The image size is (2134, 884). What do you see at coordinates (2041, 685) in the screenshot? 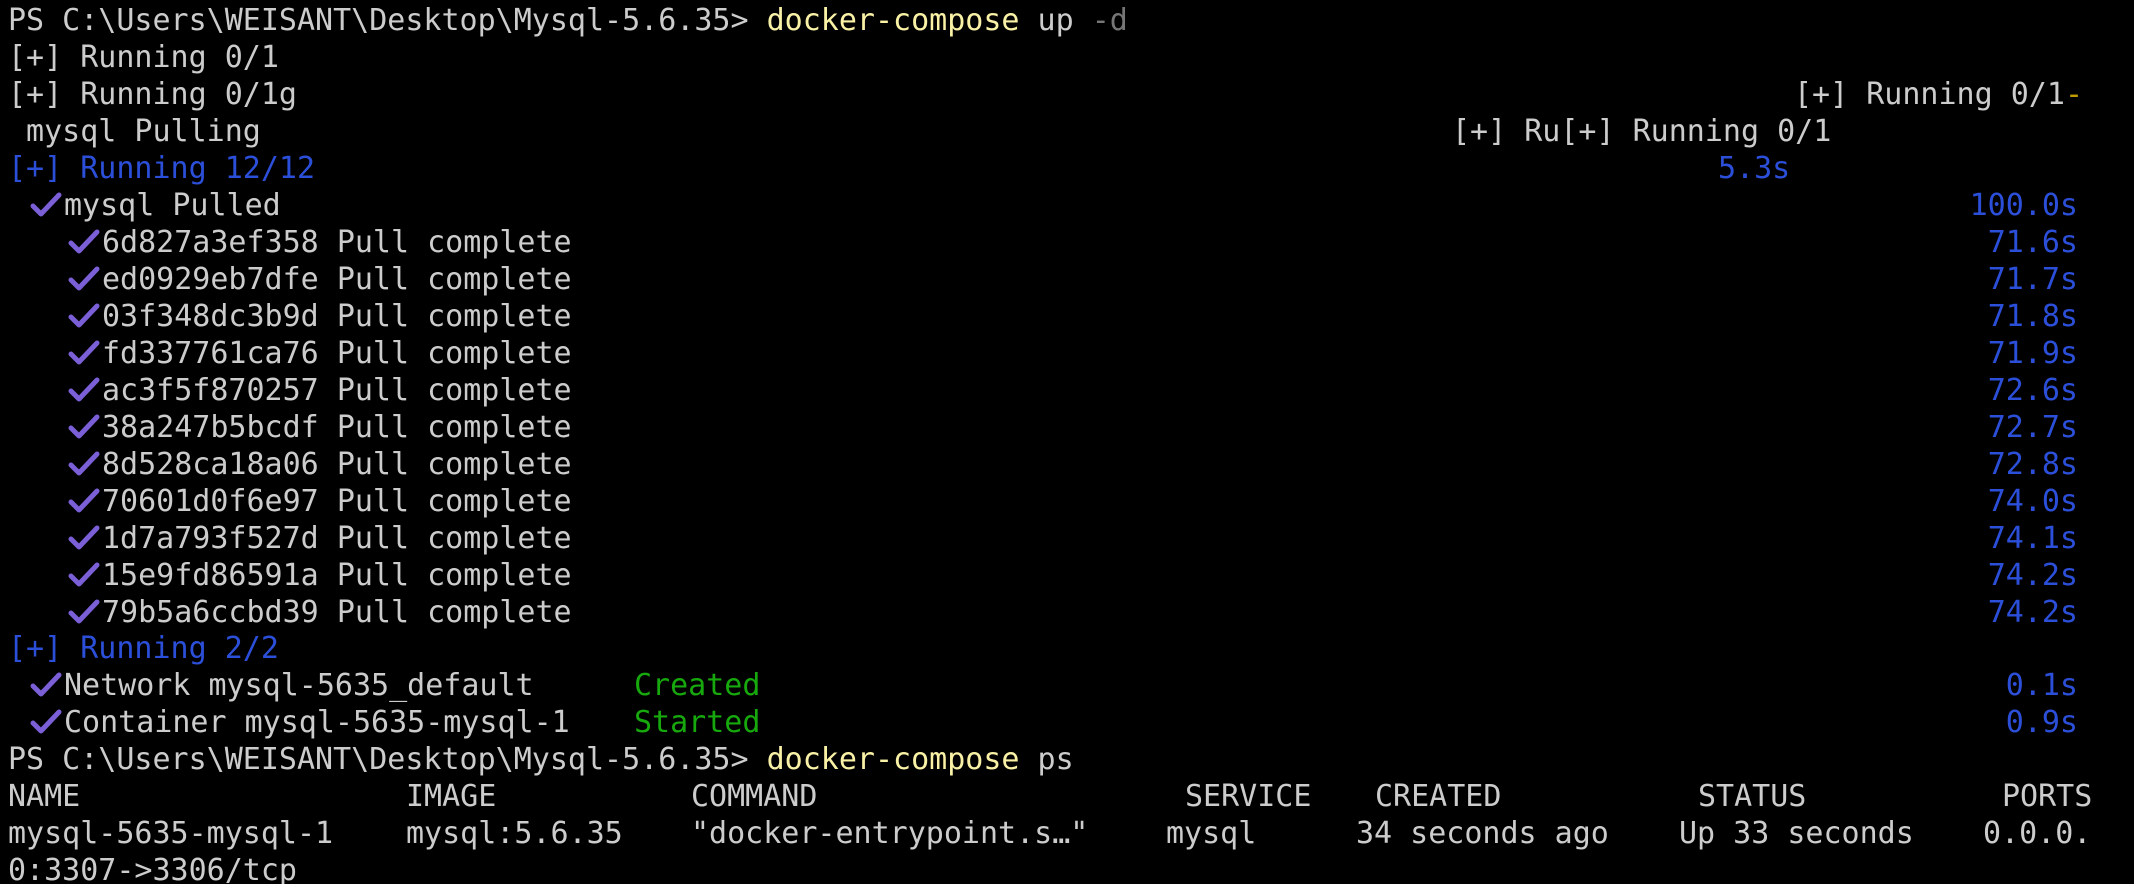
I see `network-time: 0.1s` at bounding box center [2041, 685].